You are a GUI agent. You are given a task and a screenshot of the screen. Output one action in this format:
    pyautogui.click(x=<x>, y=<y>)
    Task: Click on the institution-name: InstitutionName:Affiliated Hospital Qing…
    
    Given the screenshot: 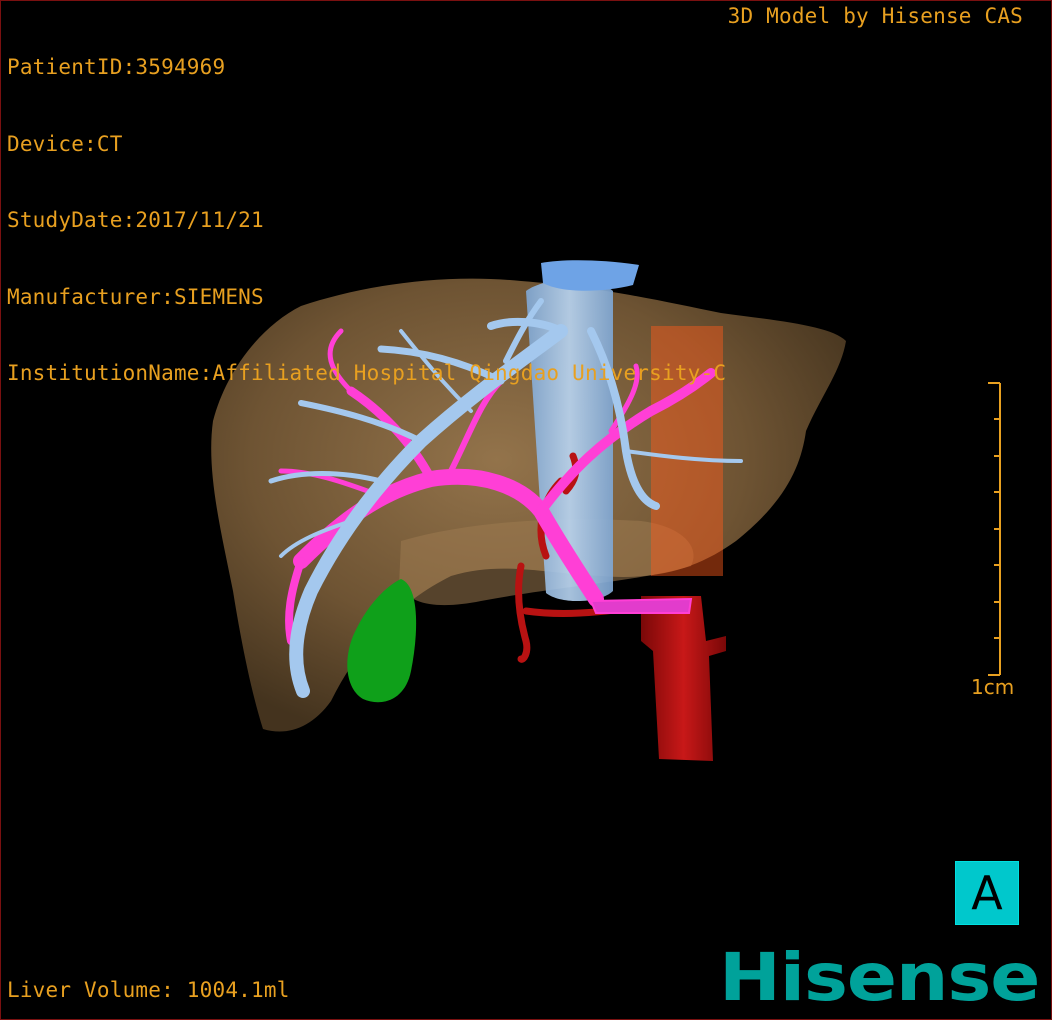 What is the action you would take?
    pyautogui.click(x=367, y=373)
    